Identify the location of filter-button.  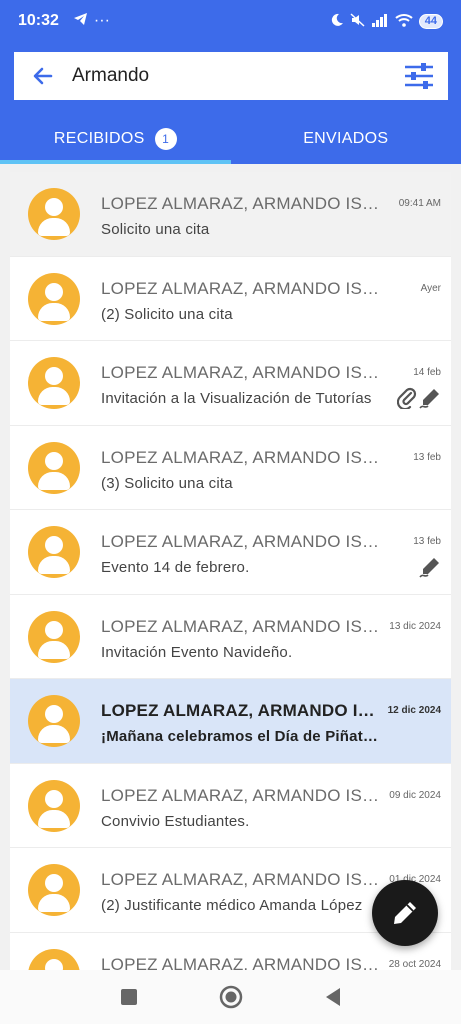
(419, 76).